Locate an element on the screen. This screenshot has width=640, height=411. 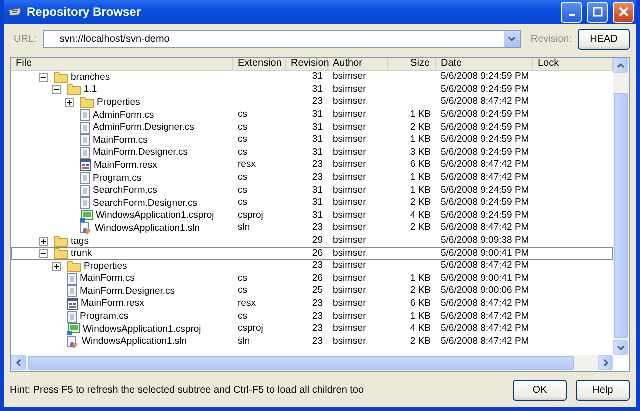
tree-row: WindowsApplication1.csproj csproj 23 bsimser 4 KB 5/6/2008 8:47:42 PM is located at coordinates (312, 329).